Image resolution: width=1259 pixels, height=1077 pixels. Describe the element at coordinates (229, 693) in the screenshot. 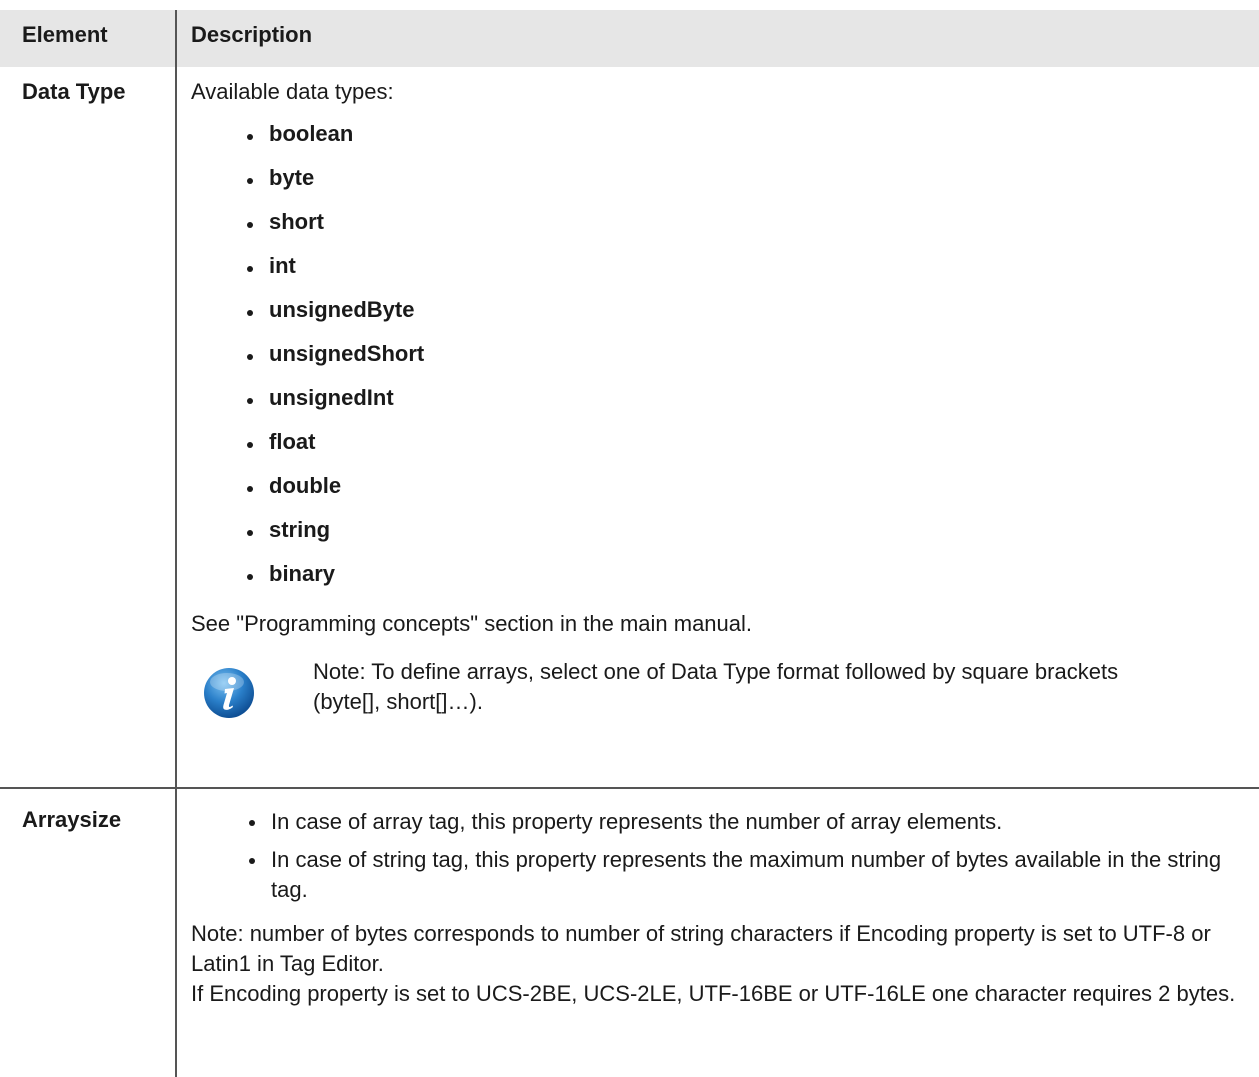

I see `info-icon` at that location.